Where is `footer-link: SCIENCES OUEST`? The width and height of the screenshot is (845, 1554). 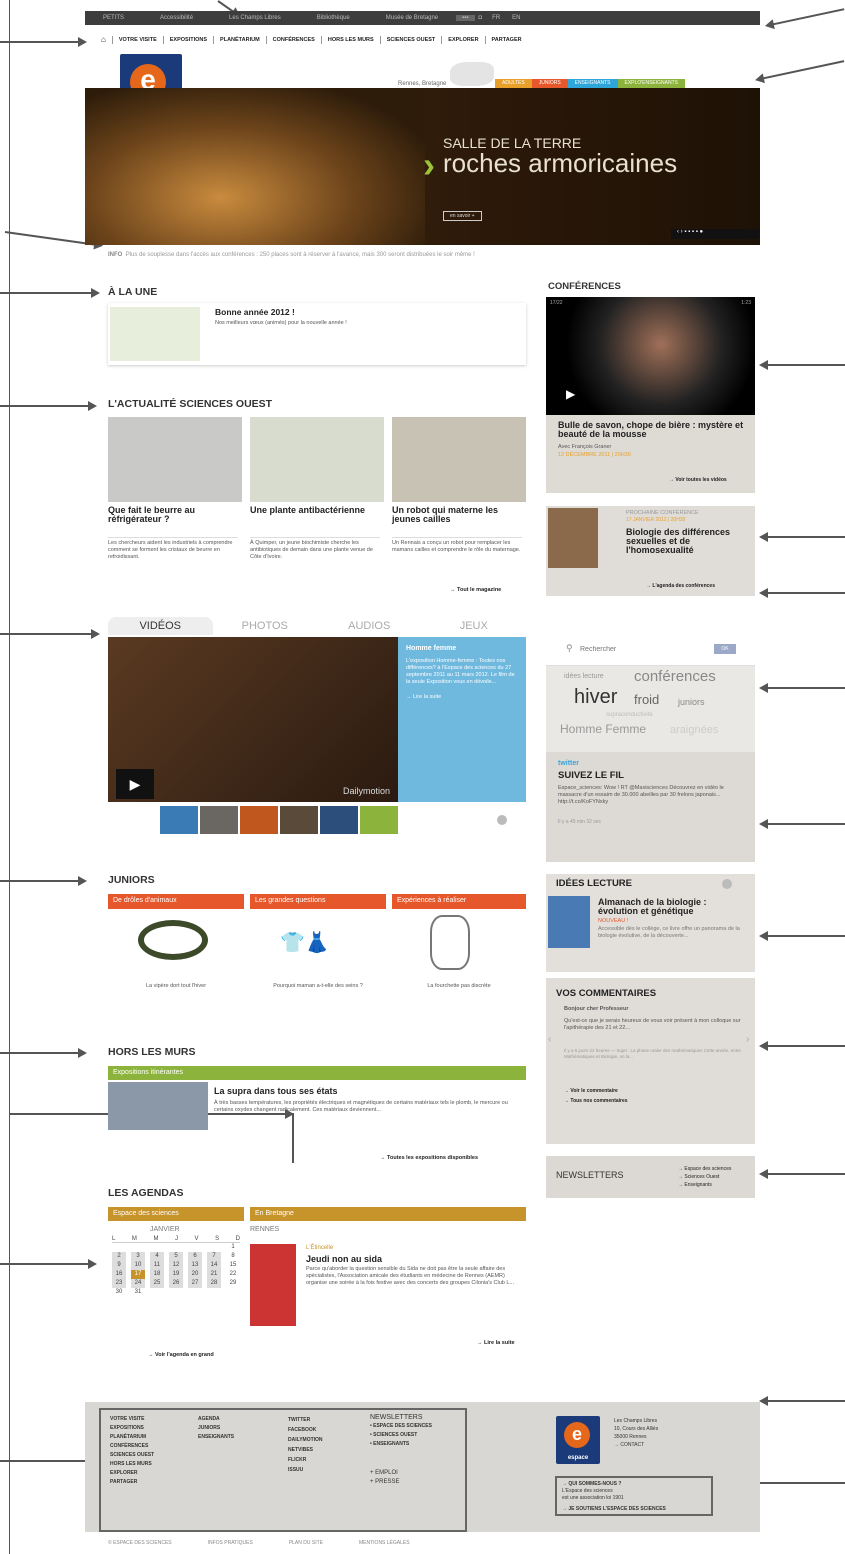
footer-link: SCIENCES OUEST is located at coordinates (132, 1455).